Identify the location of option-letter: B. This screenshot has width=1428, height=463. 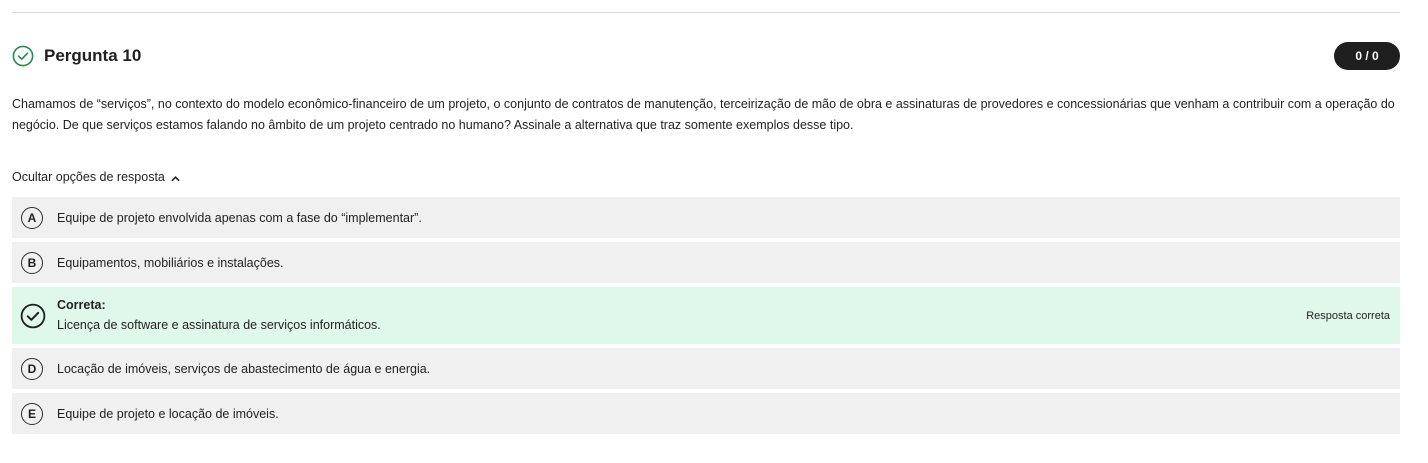
(32, 262).